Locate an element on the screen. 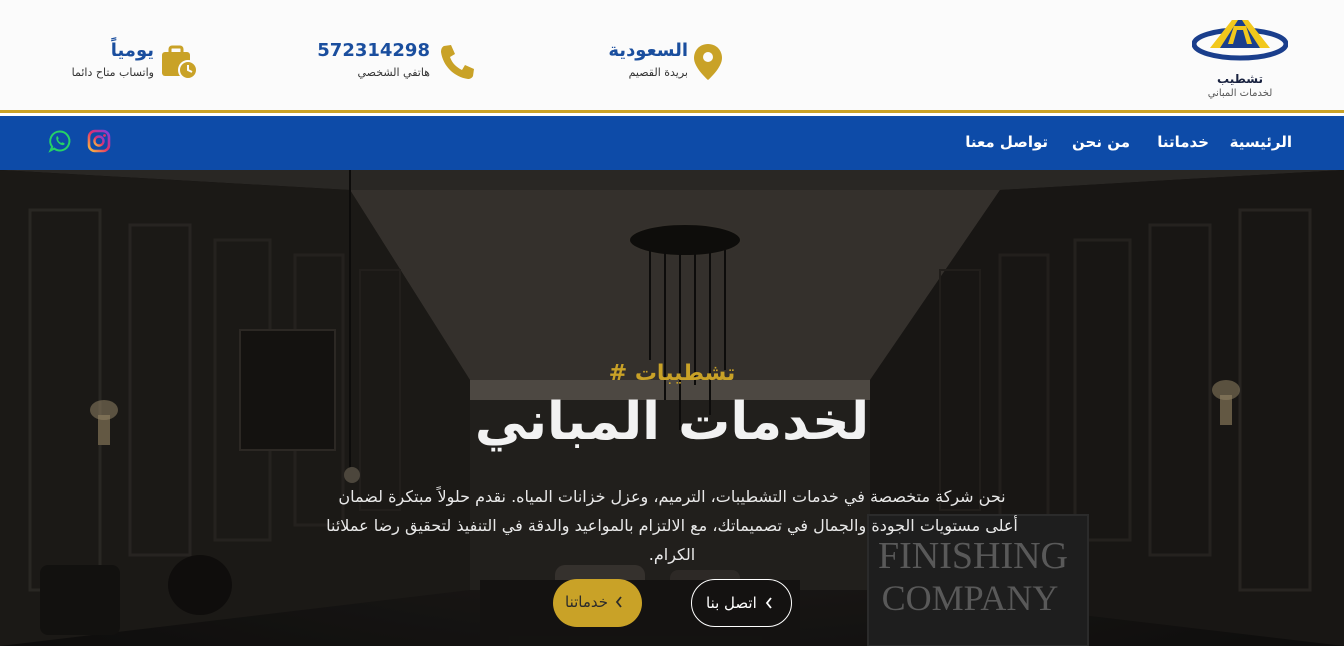 This screenshot has width=1344, height=646. our-services-label: خدماتنا is located at coordinates (587, 602).